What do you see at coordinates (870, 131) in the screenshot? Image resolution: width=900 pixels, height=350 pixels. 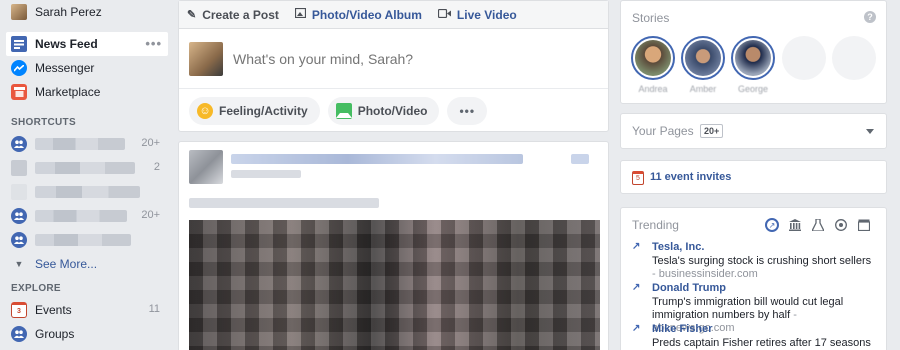 I see `chevron-down-icon` at bounding box center [870, 131].